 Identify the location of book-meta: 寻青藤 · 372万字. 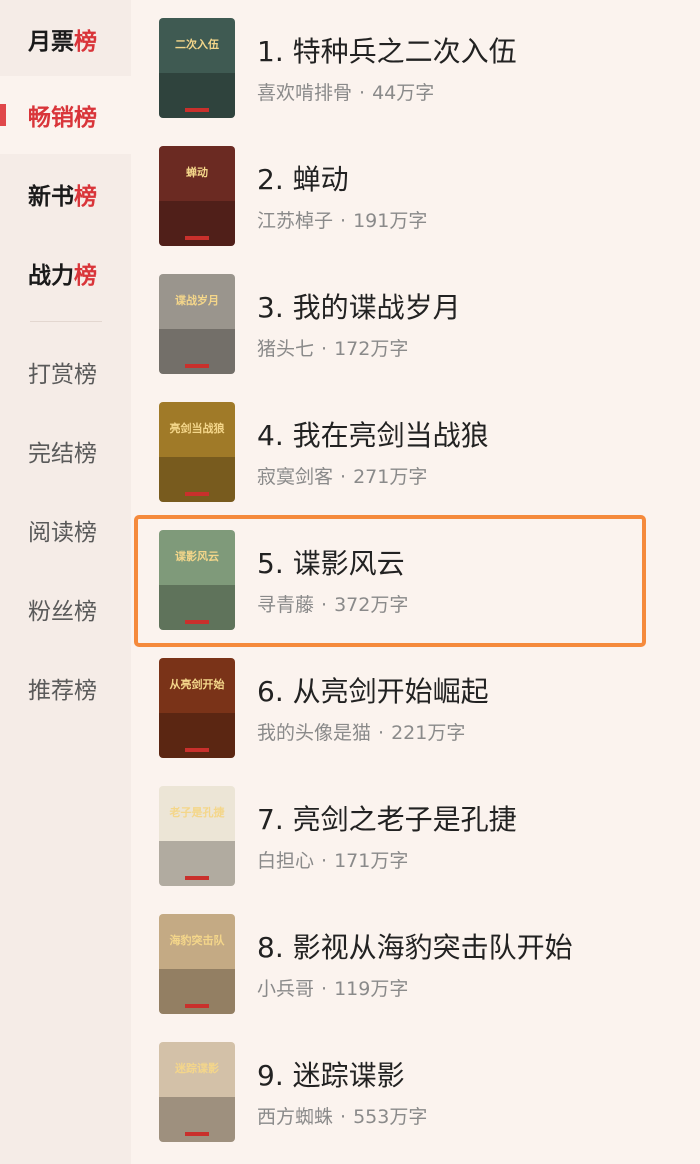
(332, 603).